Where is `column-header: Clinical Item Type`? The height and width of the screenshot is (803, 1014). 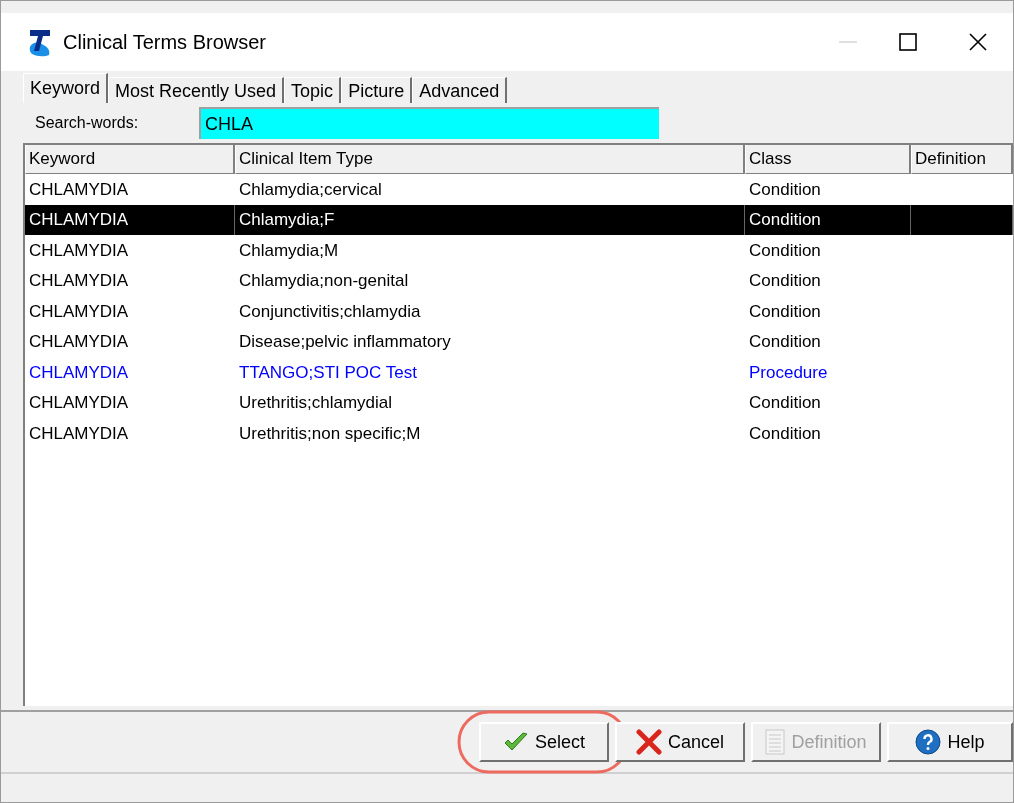
column-header: Clinical Item Type is located at coordinates (490, 159).